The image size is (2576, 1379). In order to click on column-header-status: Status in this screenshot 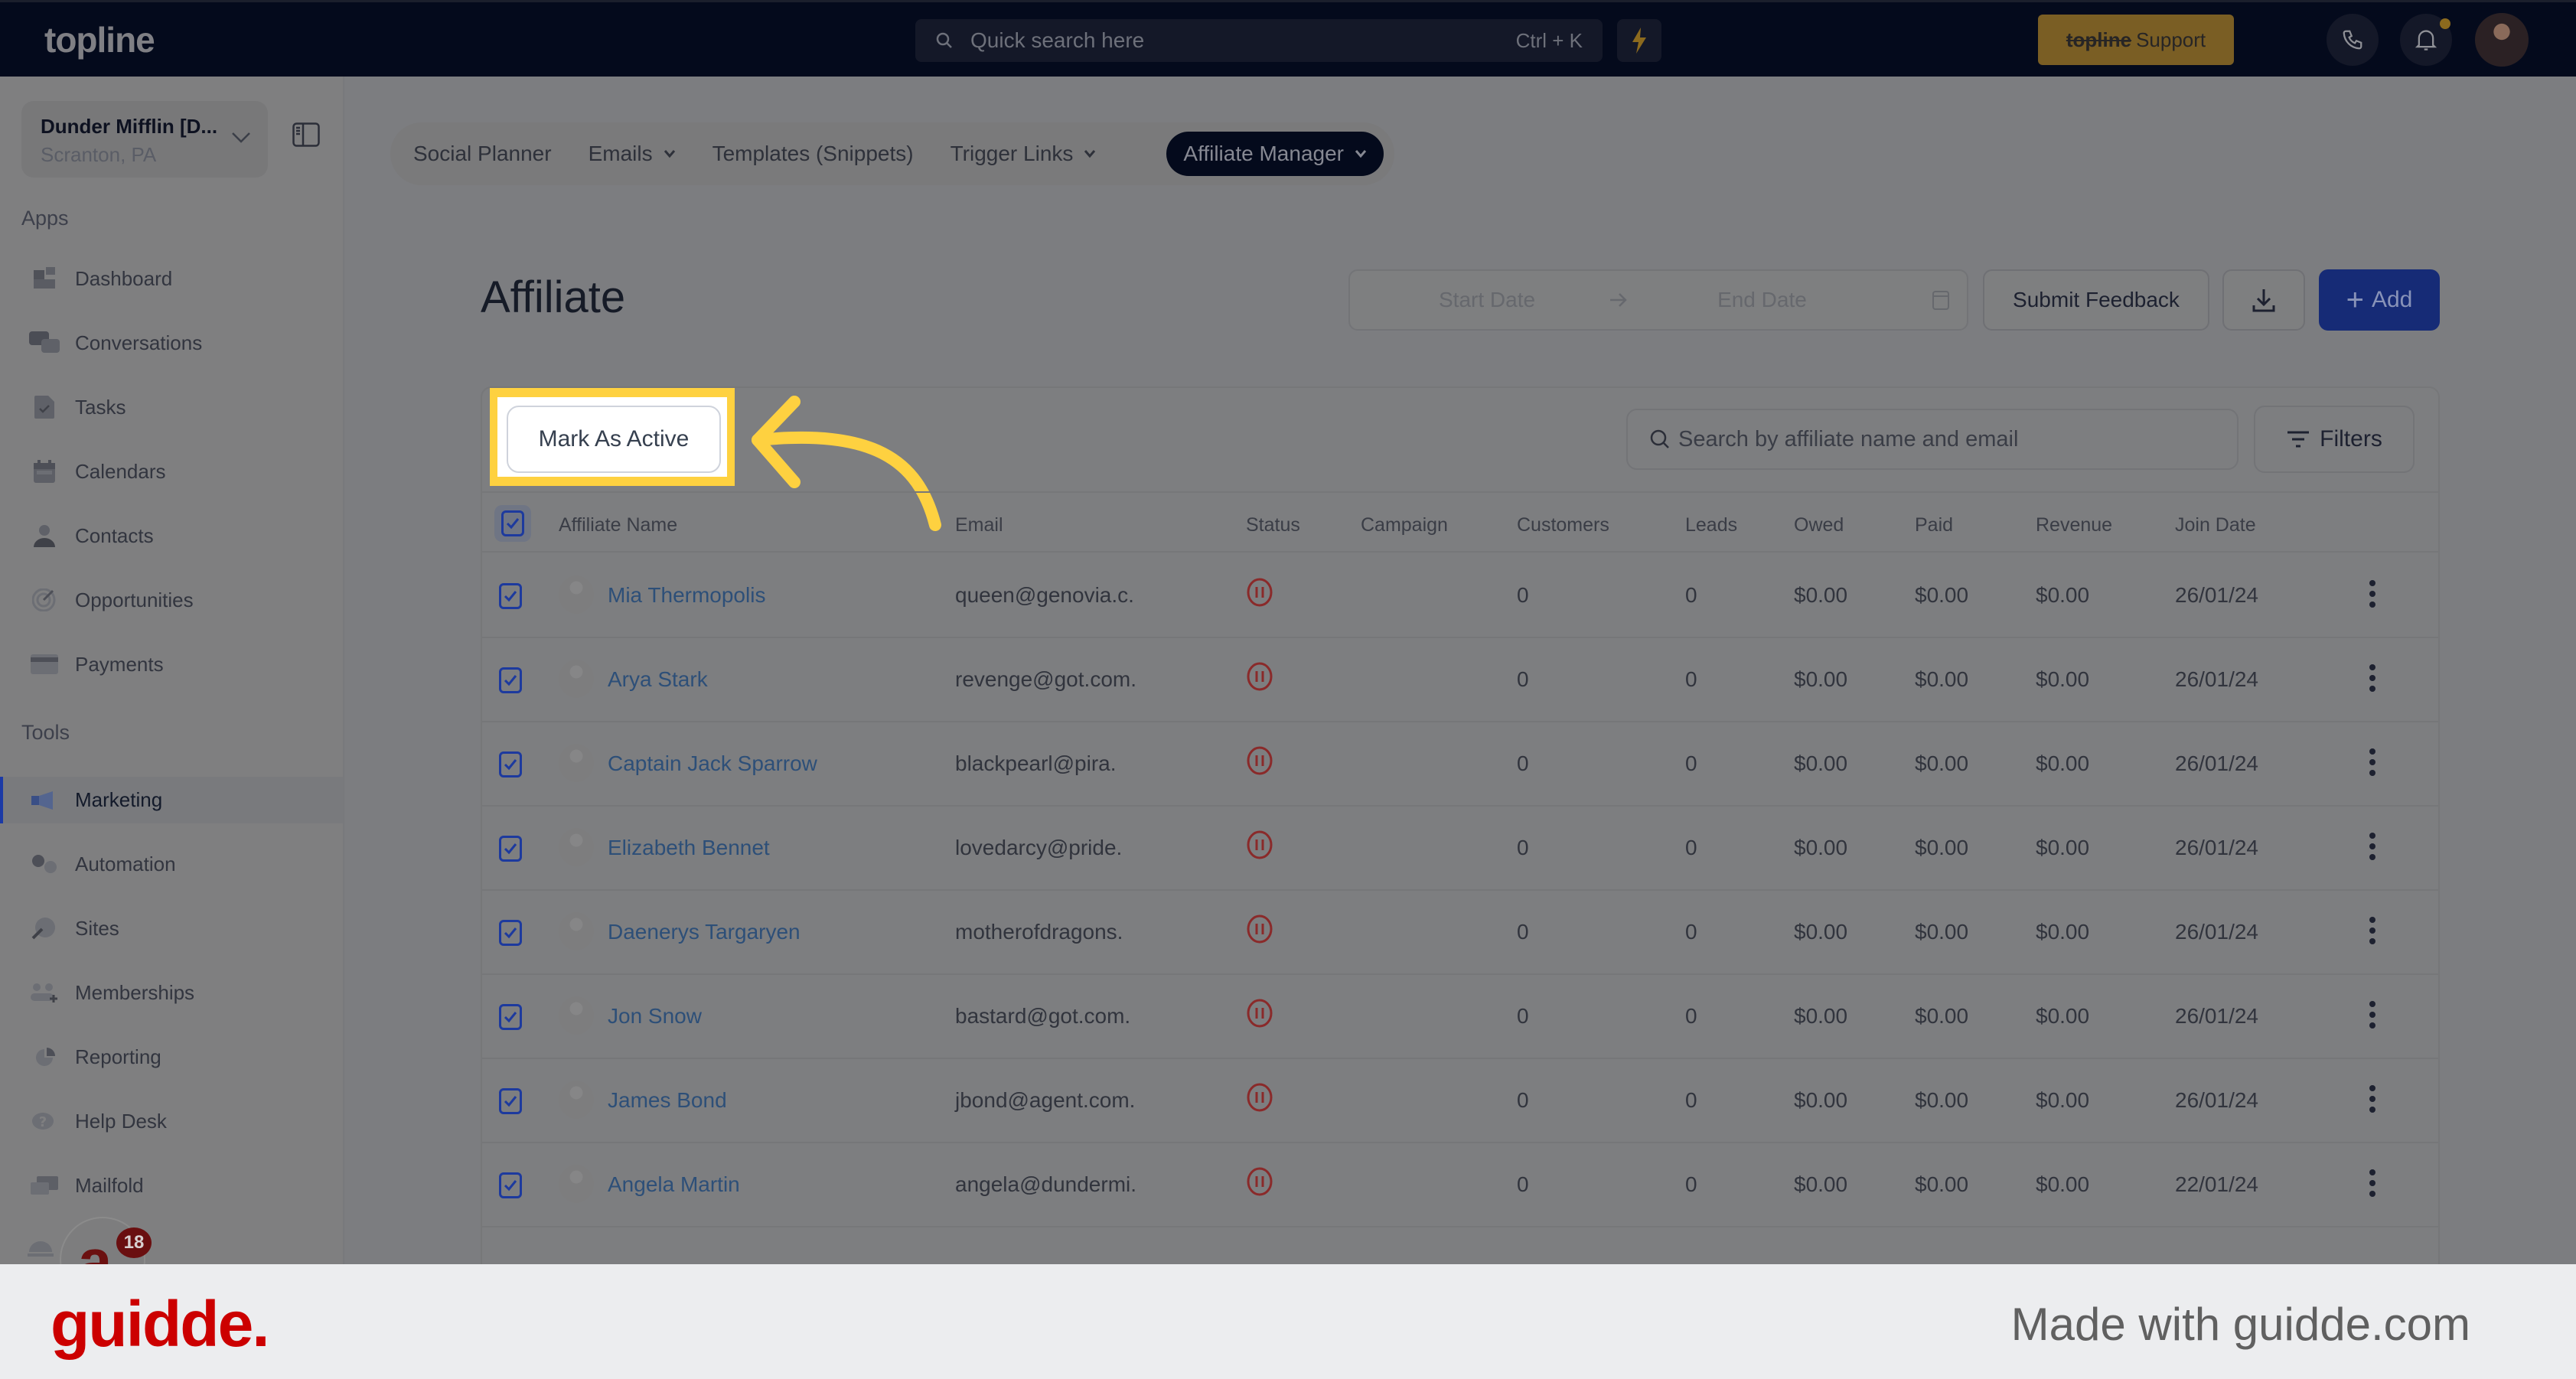, I will do `click(1273, 525)`.